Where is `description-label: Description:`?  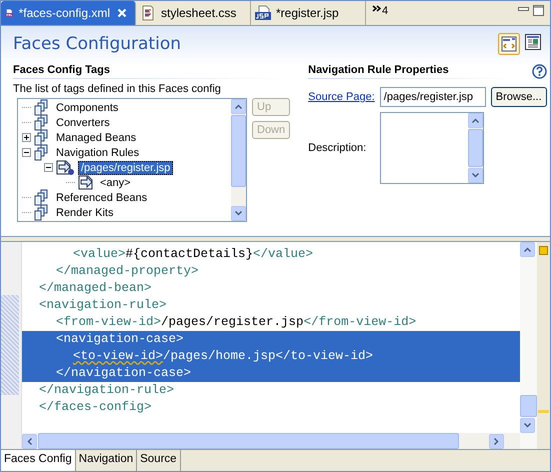
description-label: Description: is located at coordinates (337, 148).